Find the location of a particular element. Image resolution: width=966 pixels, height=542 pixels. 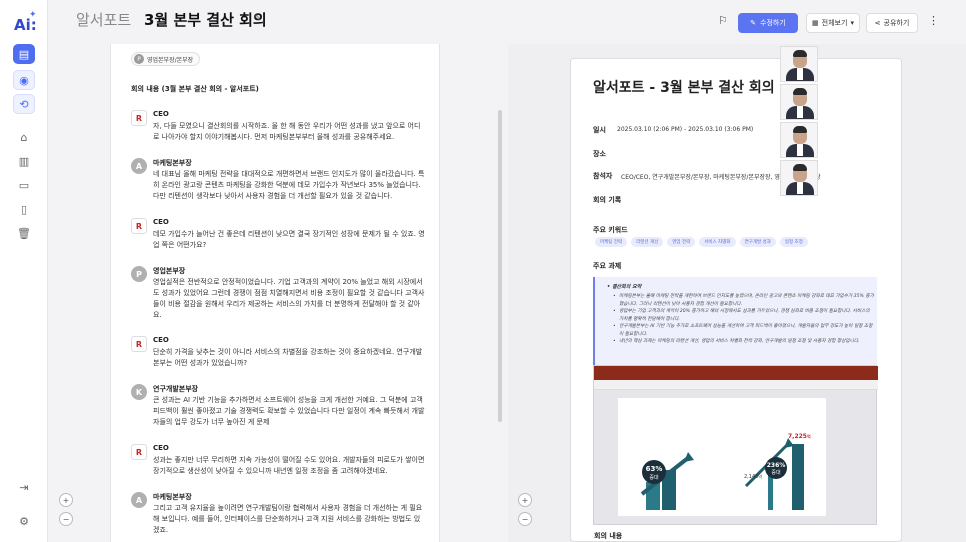

keyword-chip: 마케팅 전략 is located at coordinates (611, 242).